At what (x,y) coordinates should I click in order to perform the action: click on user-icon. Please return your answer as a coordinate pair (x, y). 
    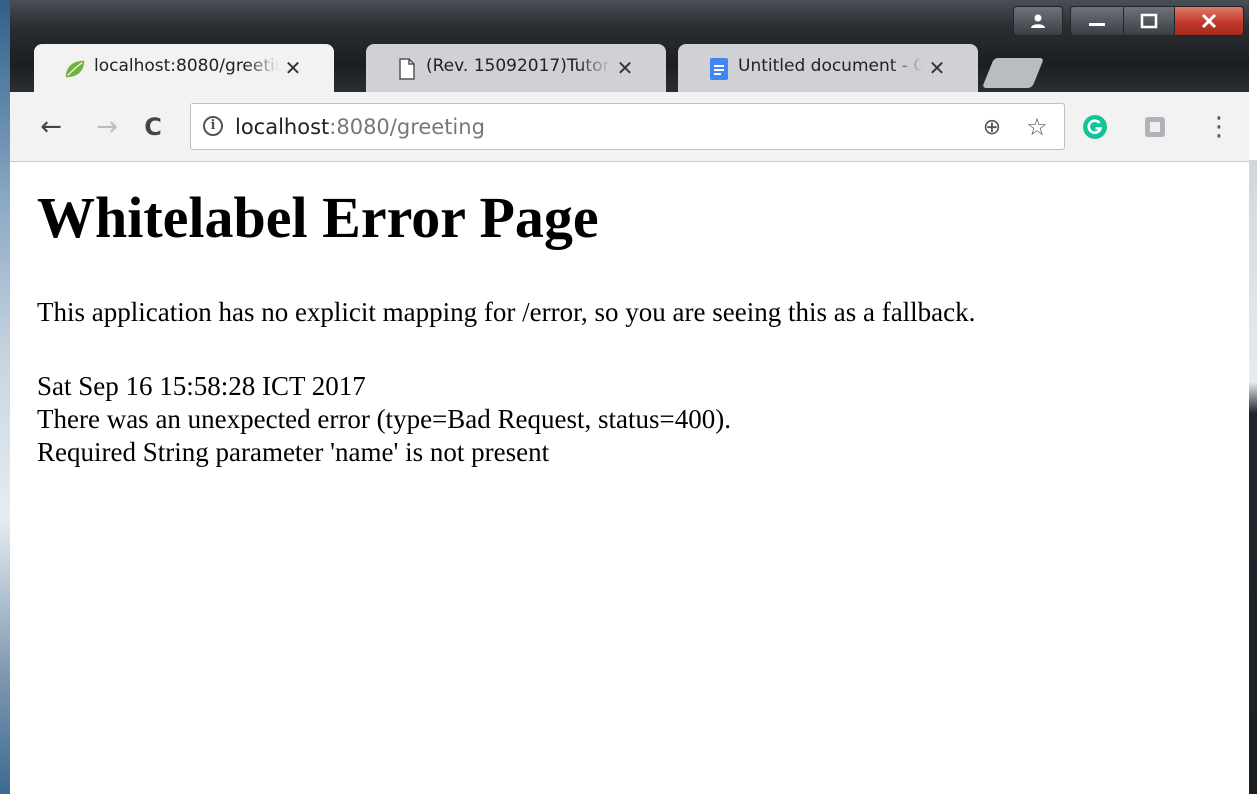
    Looking at the image, I should click on (1038, 21).